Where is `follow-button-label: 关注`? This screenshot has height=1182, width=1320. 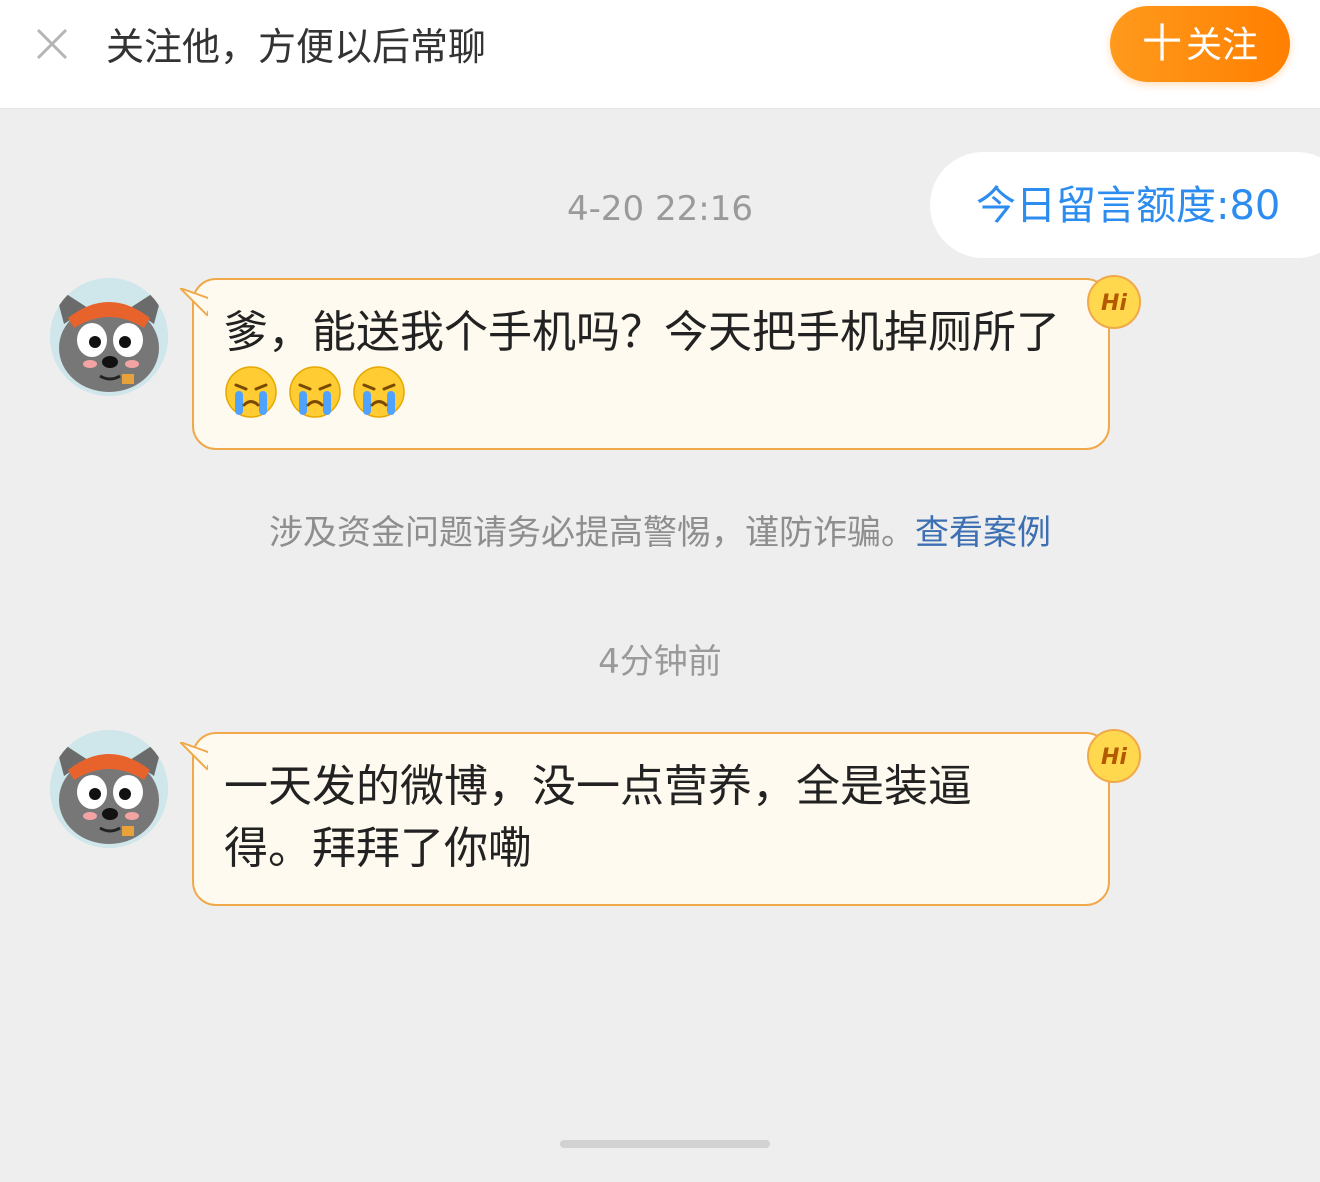 follow-button-label: 关注 is located at coordinates (1221, 45).